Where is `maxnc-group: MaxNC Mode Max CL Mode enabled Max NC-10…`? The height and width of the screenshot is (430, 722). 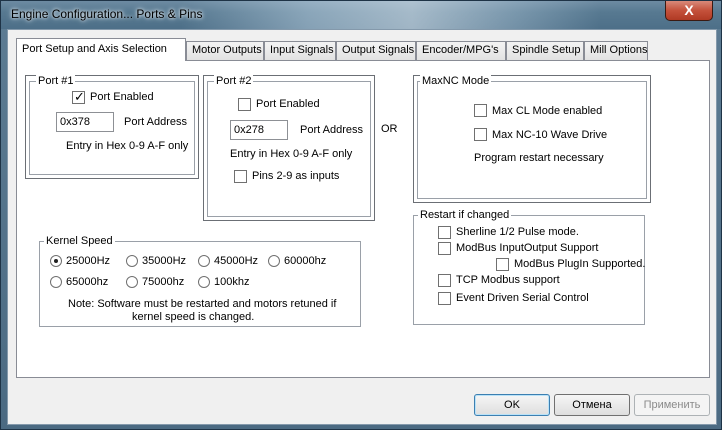
maxnc-group: MaxNC Mode Max CL Mode enabled Max NC-10… is located at coordinates (532, 137).